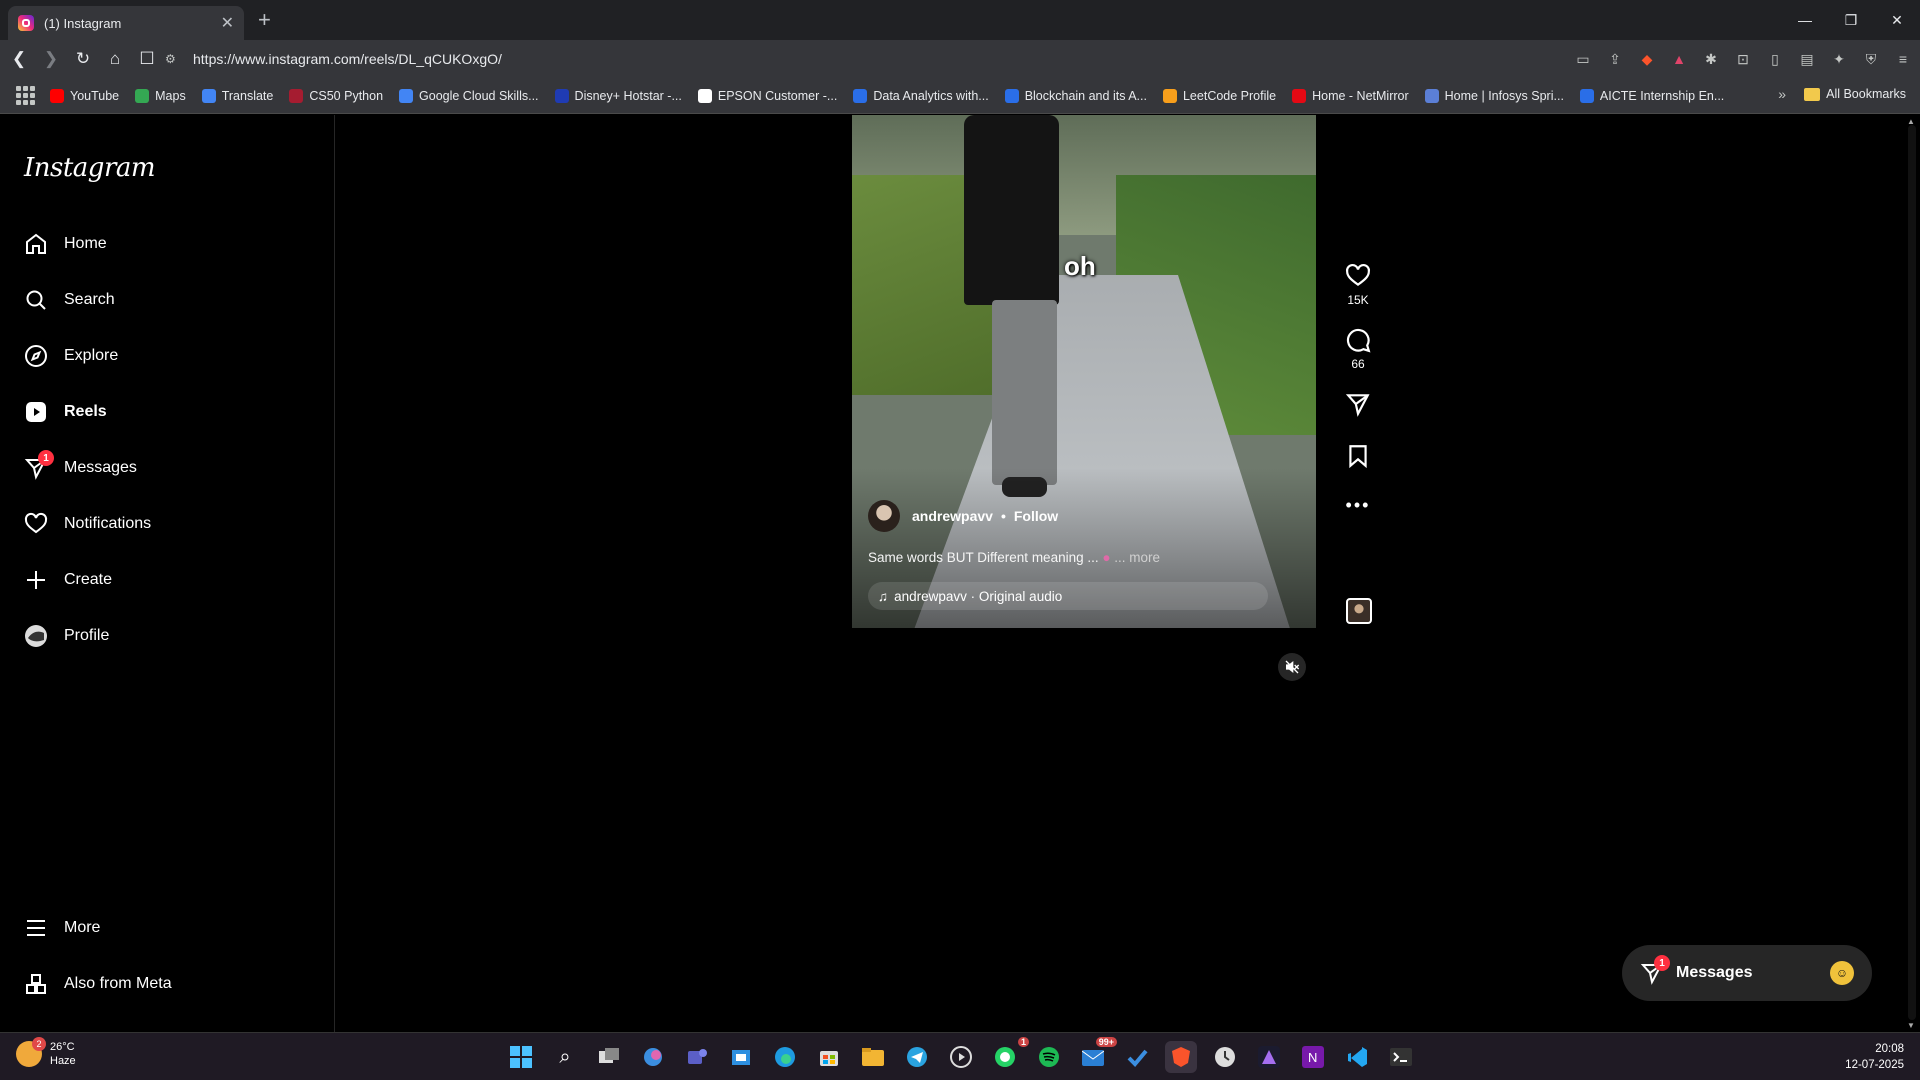  I want to click on save-action, so click(1358, 458).